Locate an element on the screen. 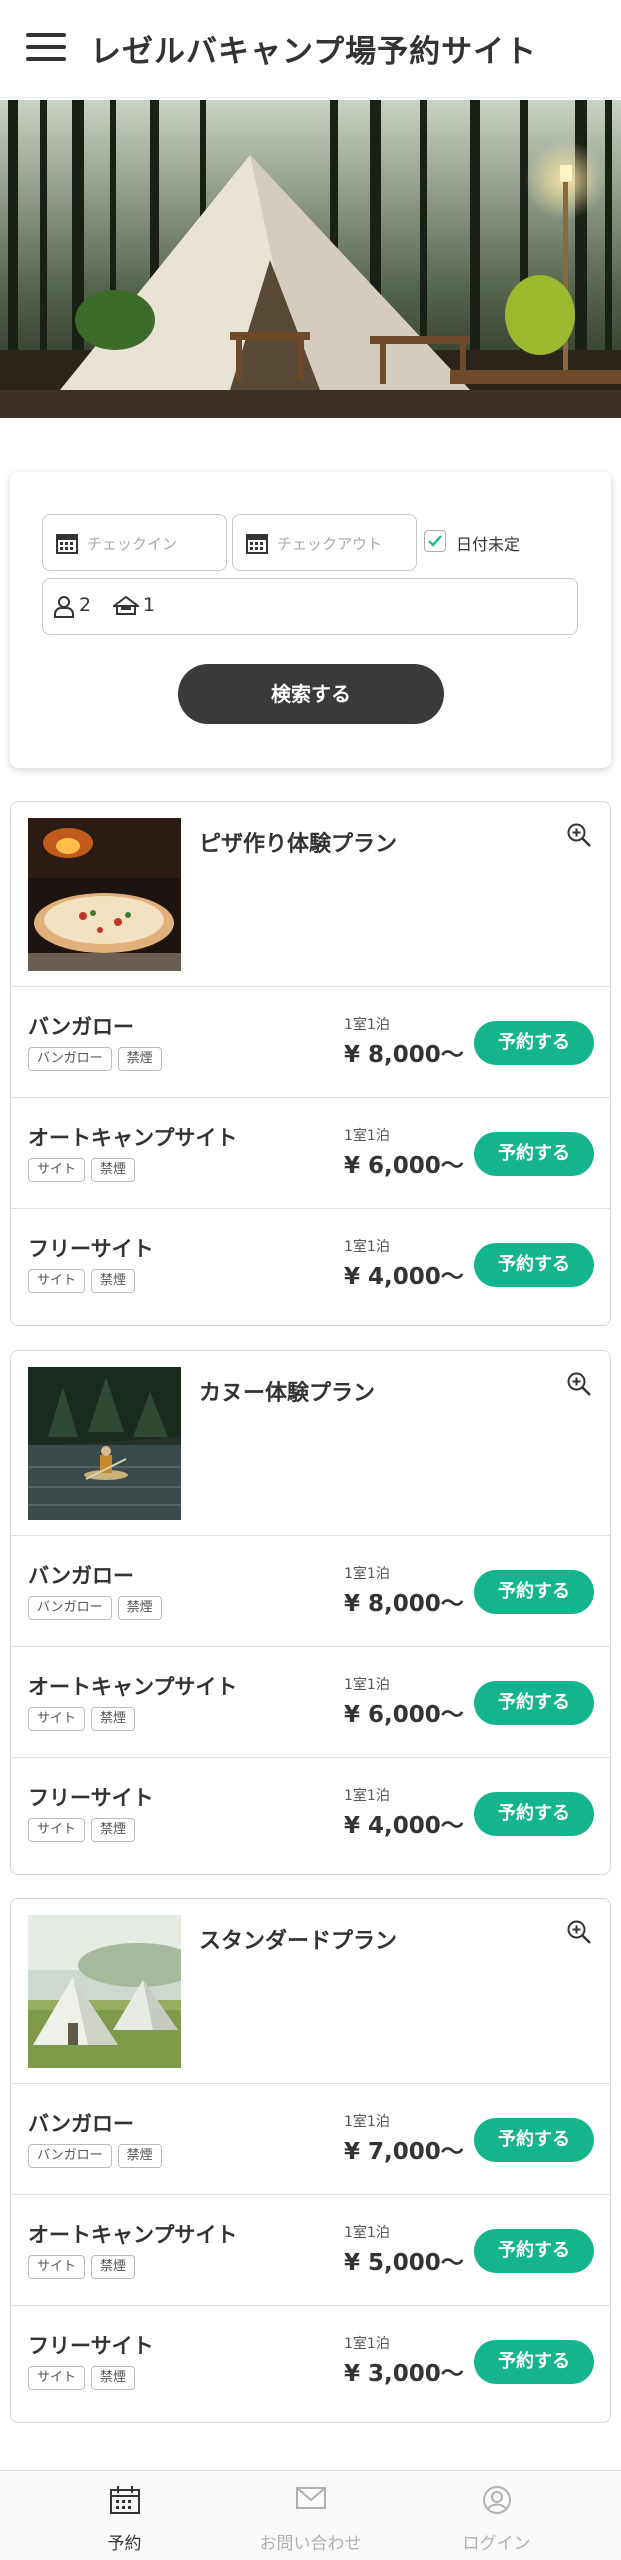  nav-login-label: ログイン is located at coordinates (496, 2544).